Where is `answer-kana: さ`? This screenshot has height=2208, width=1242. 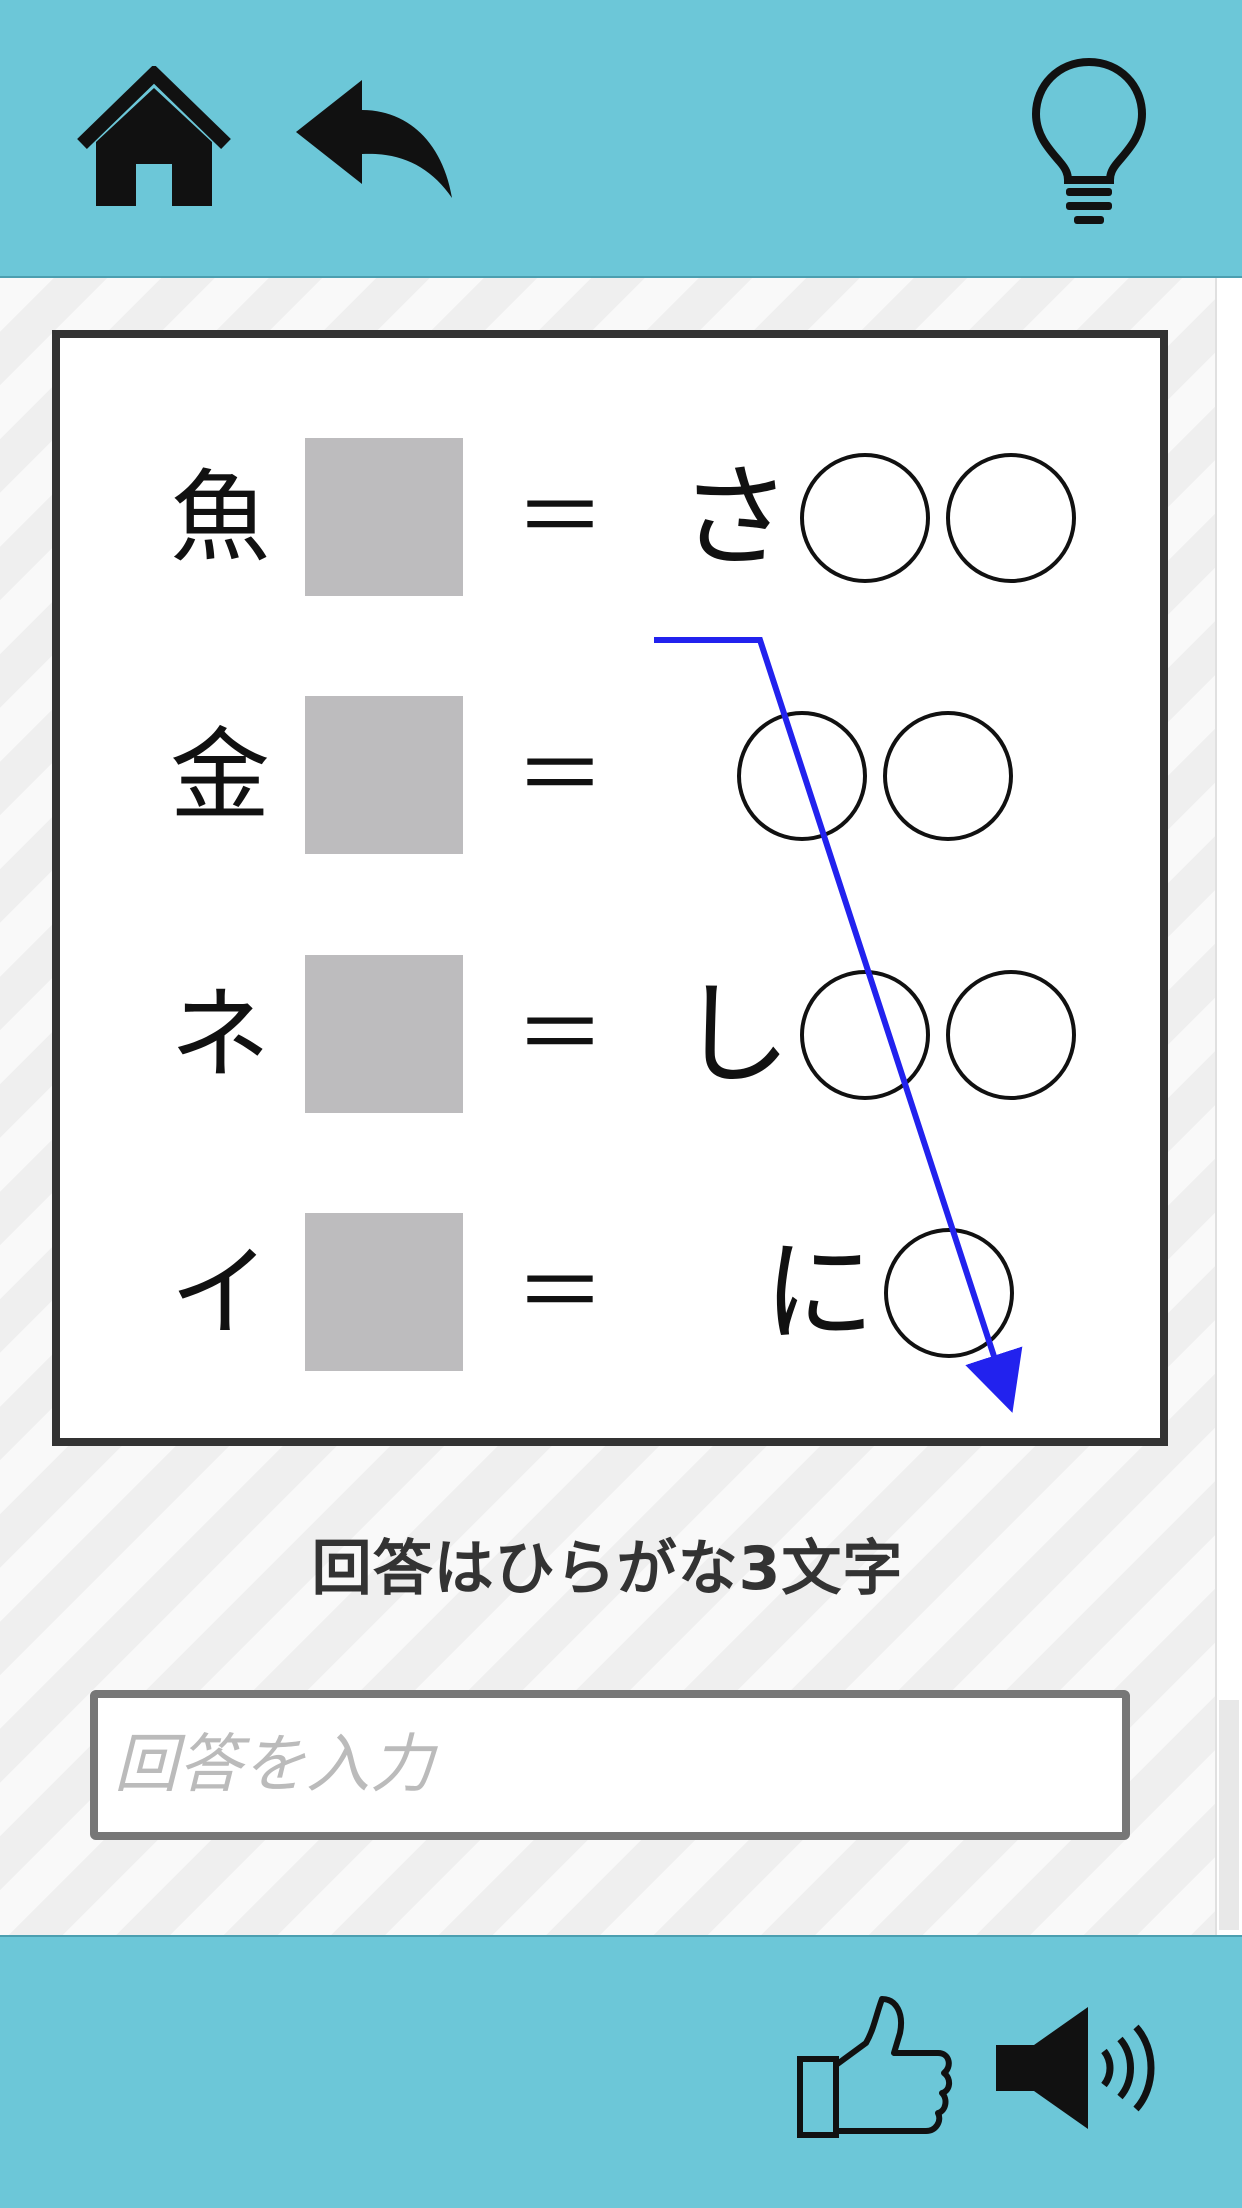 answer-kana: さ is located at coordinates (735, 518).